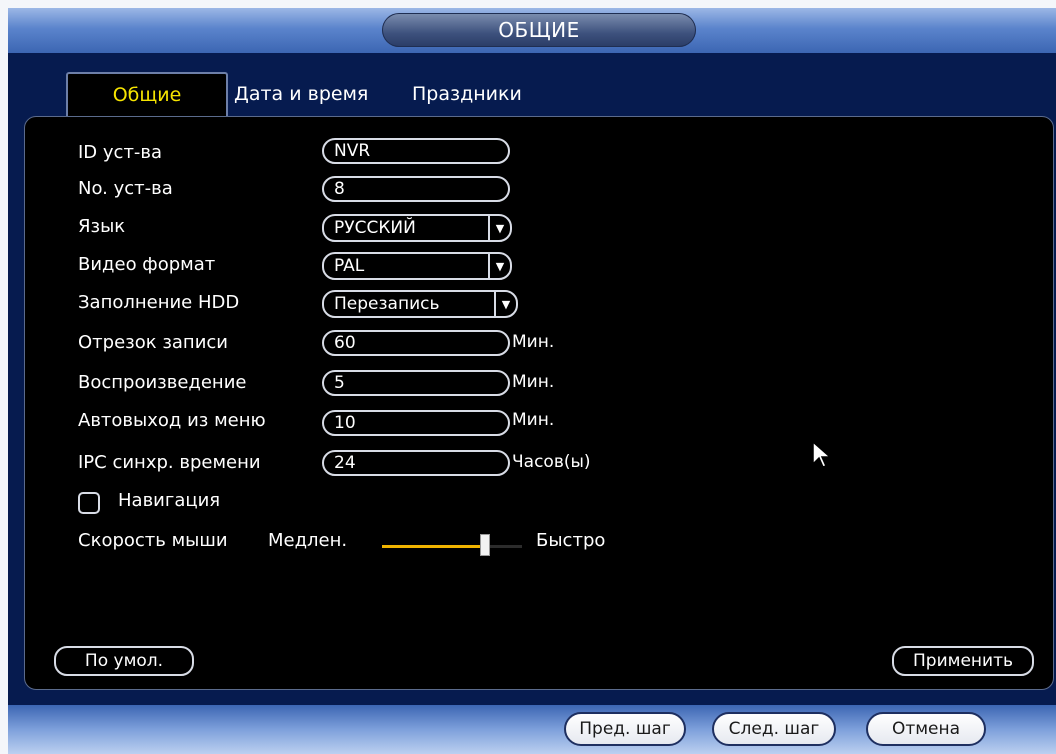 The height and width of the screenshot is (754, 1056). Describe the element at coordinates (416, 343) in the screenshot. I see `record-segment-field: 60` at that location.